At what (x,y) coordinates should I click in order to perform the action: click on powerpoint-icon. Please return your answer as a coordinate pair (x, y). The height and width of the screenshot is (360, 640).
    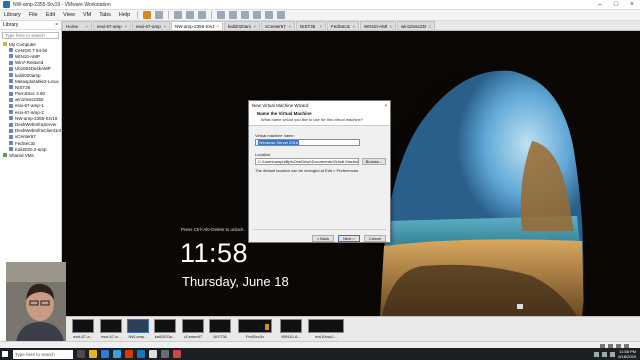
    Looking at the image, I should click on (129, 354).